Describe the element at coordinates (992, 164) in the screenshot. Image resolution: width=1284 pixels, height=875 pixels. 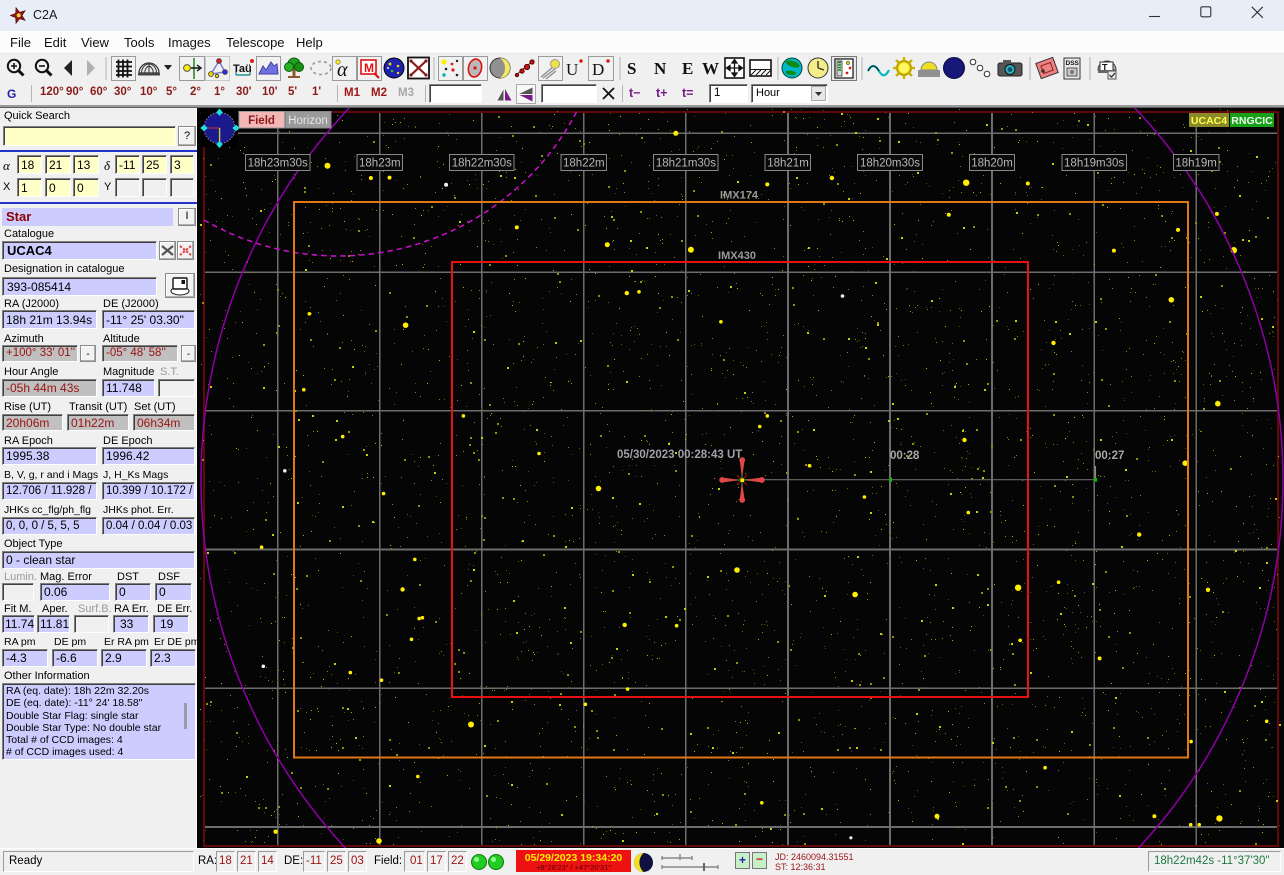
I see `svg-text: 18h20m` at that location.